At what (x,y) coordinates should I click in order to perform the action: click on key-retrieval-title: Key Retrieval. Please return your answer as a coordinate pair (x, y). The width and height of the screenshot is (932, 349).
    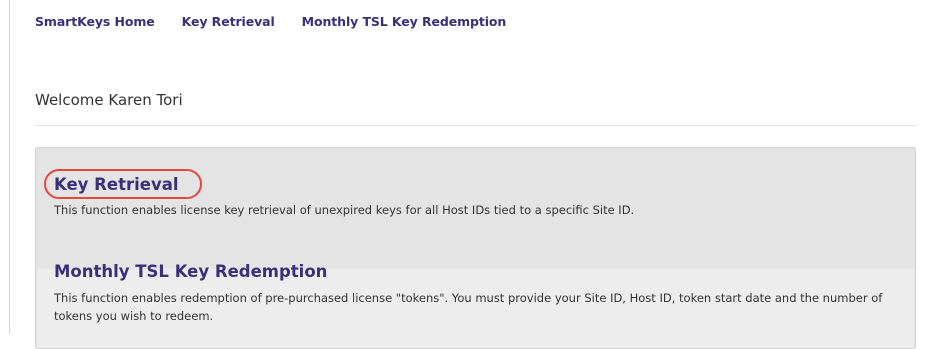
    Looking at the image, I should click on (116, 184).